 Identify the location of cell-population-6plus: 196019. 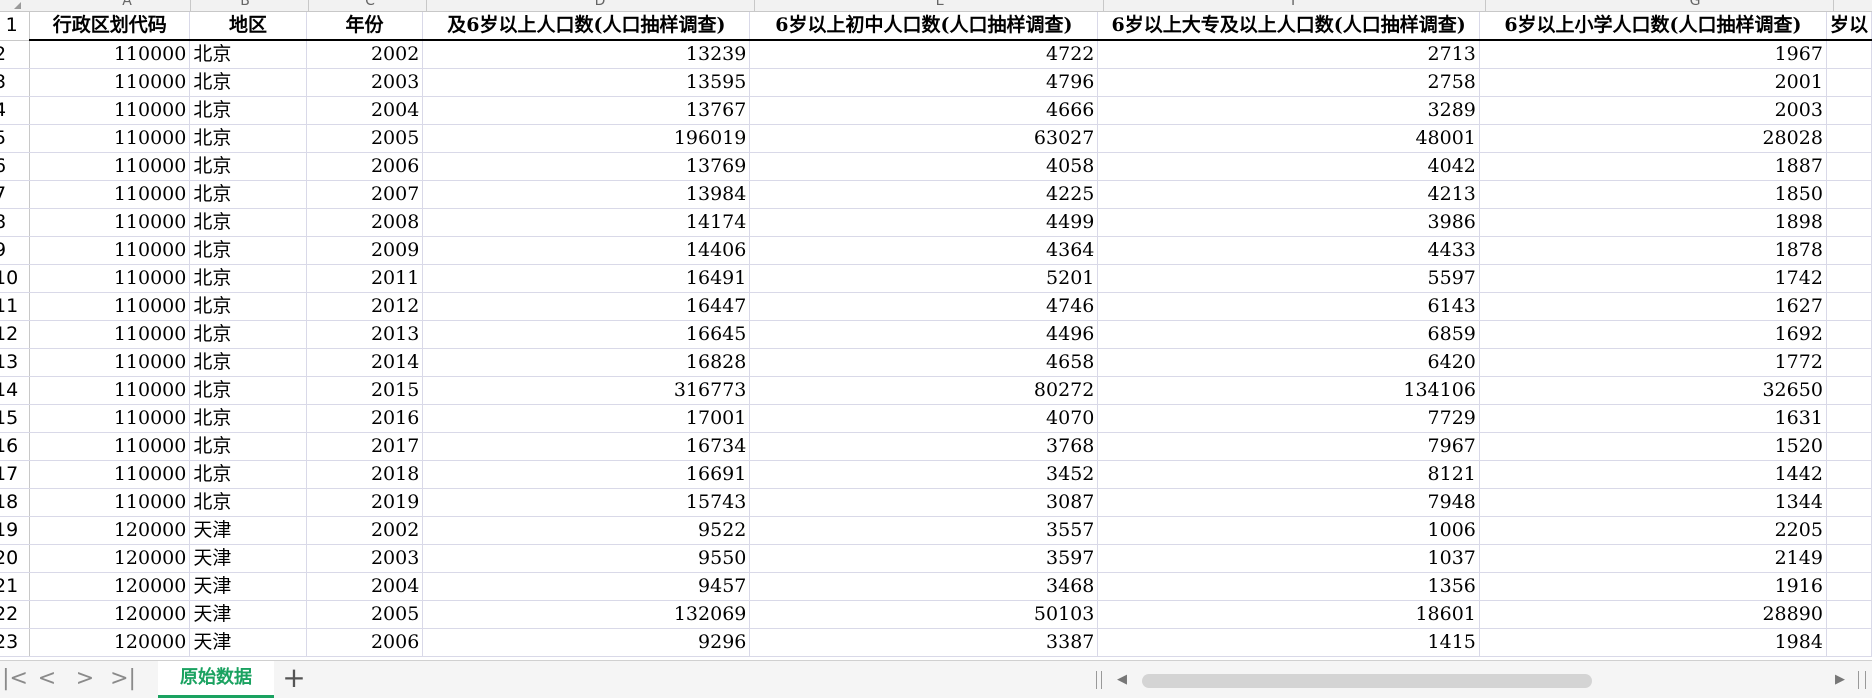
(586, 138).